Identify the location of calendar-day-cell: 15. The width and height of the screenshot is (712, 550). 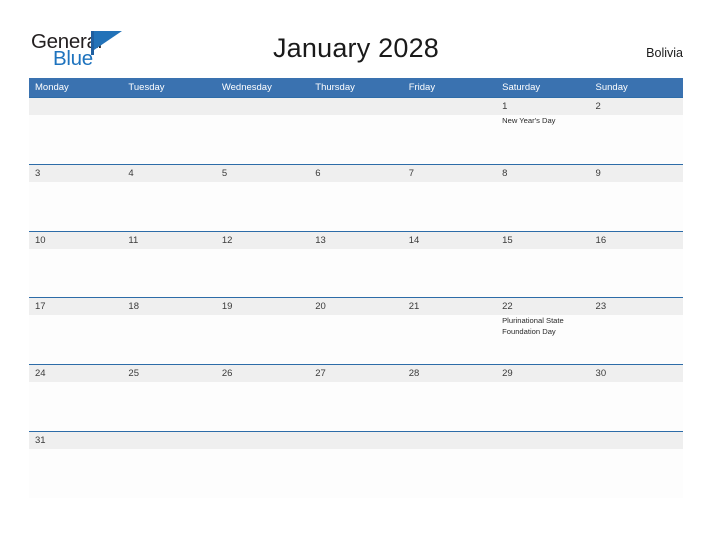
(542, 265).